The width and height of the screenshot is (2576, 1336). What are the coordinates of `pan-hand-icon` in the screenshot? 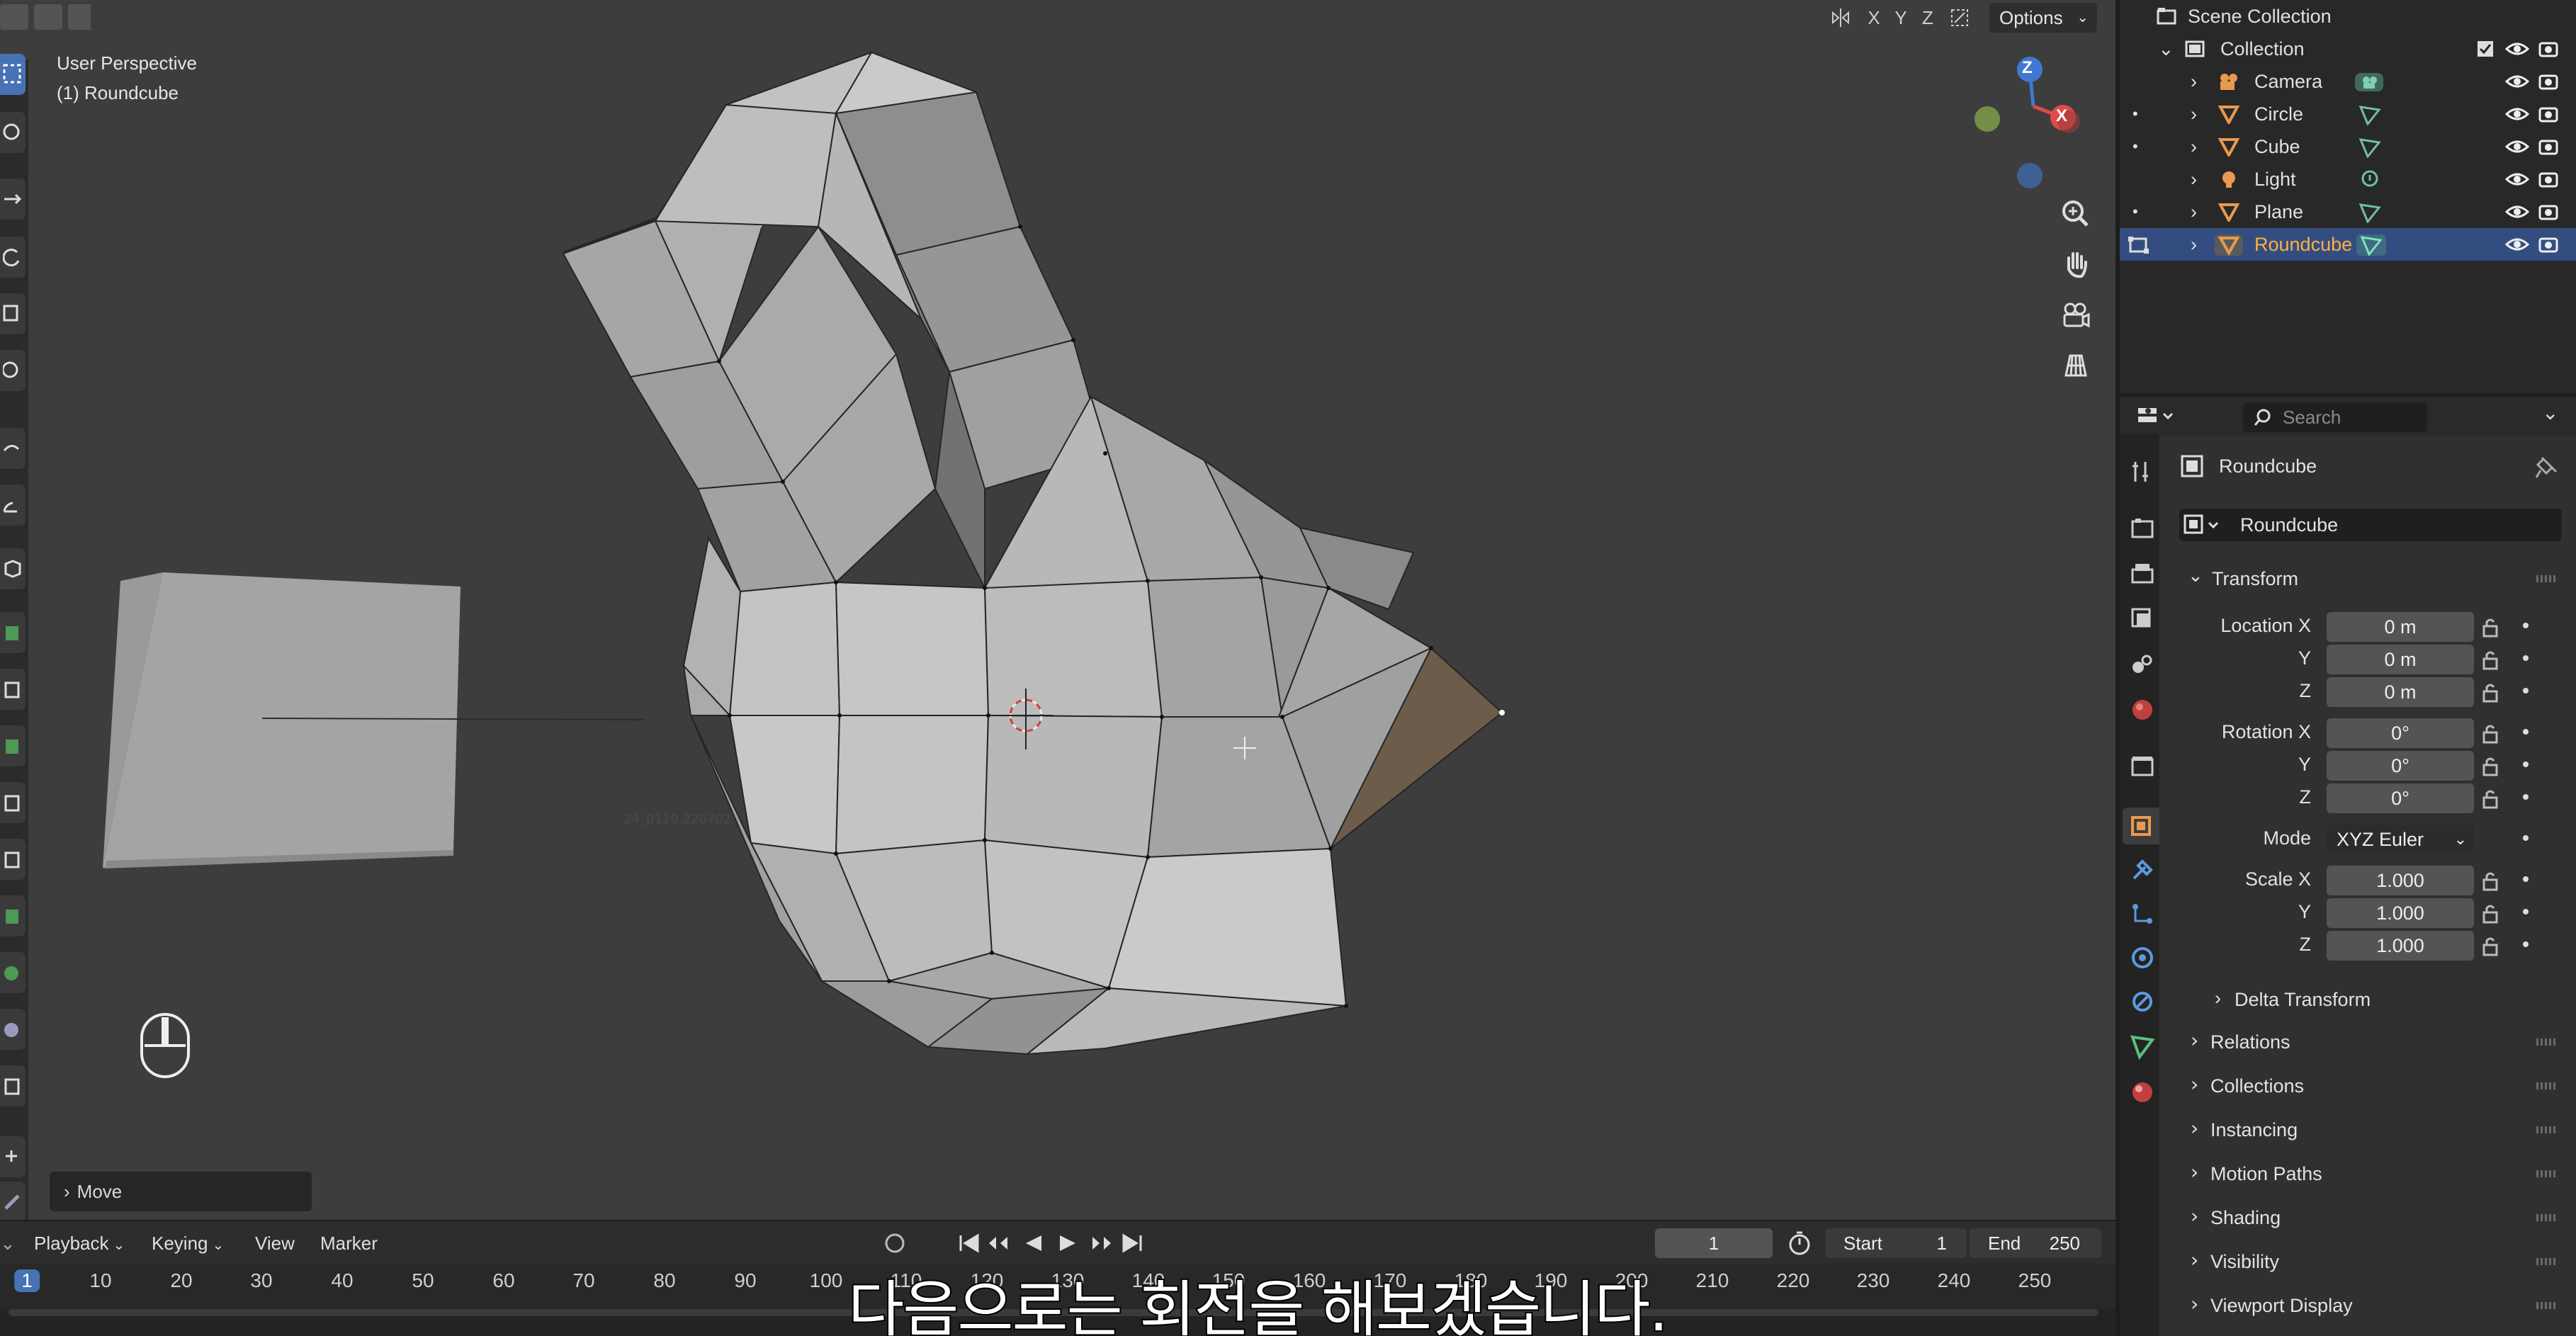 It's located at (2075, 263).